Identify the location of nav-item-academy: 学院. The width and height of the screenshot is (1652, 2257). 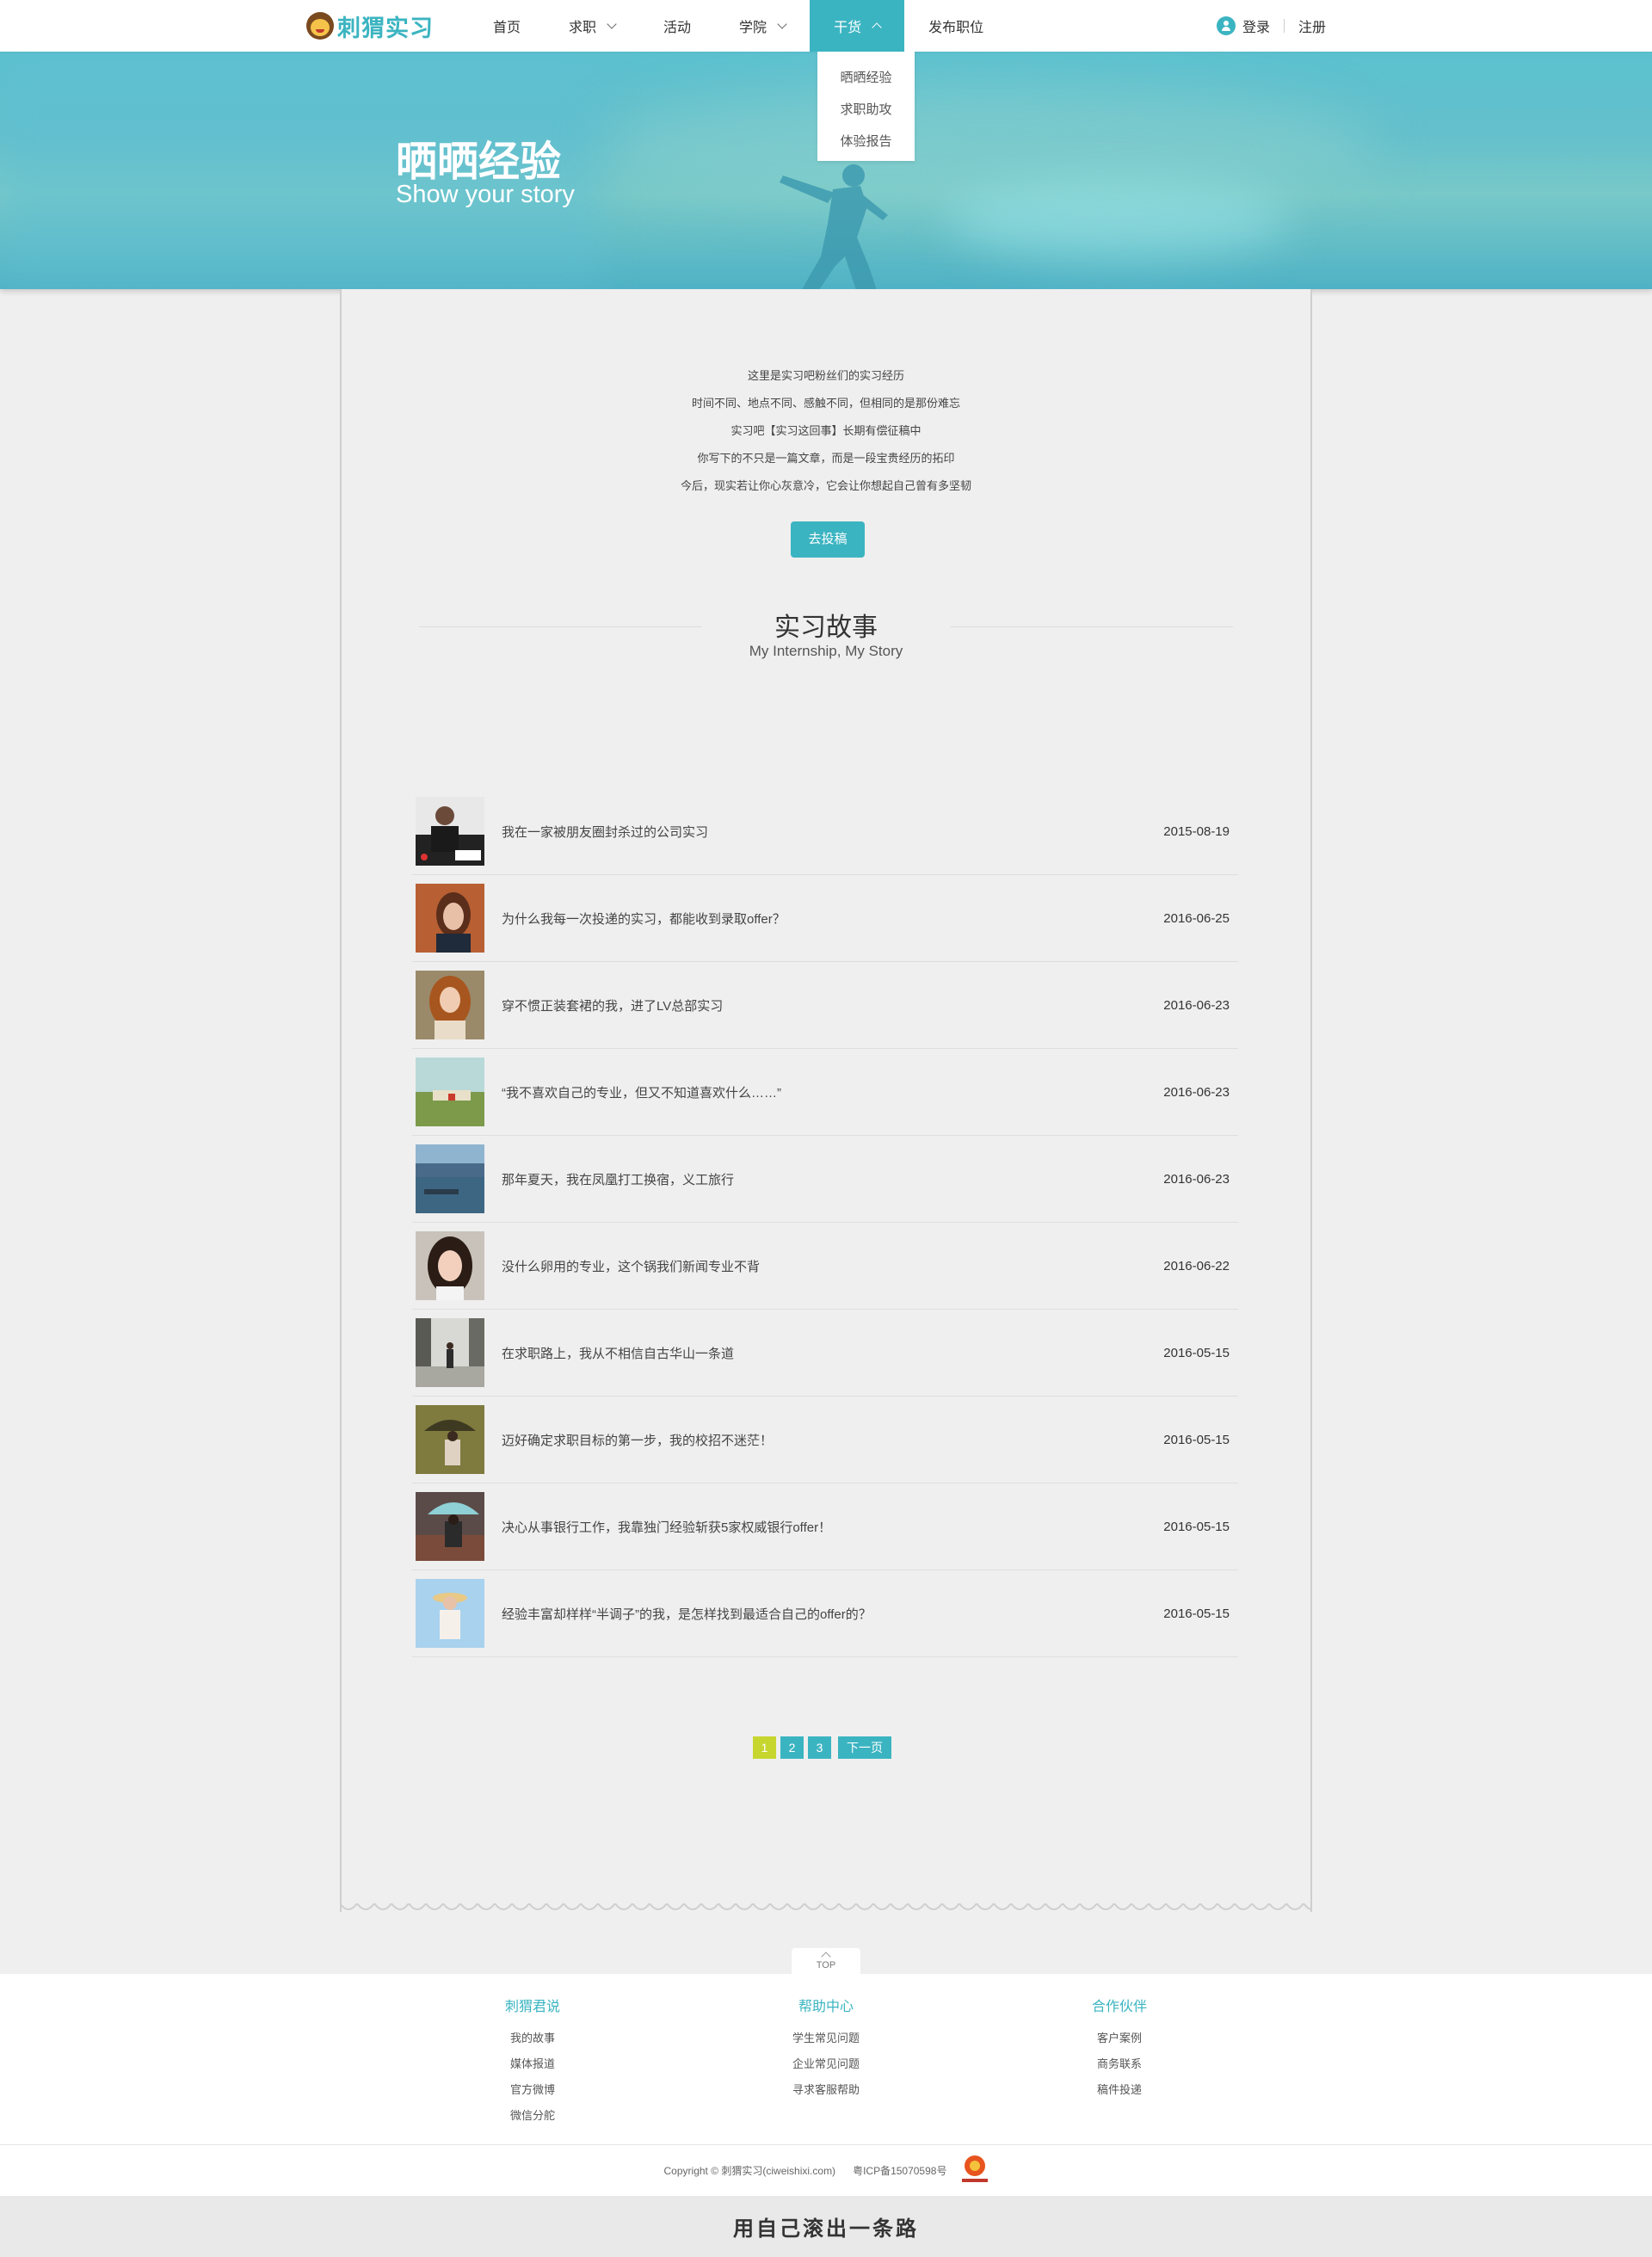
(762, 26).